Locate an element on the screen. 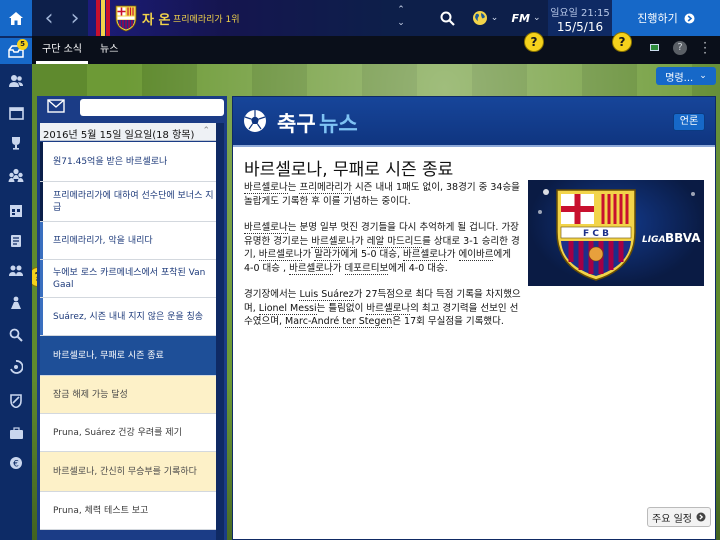 This screenshot has height=540, width=720. news-item-text: Pruna, 체력 테스트 보고 is located at coordinates (101, 510).